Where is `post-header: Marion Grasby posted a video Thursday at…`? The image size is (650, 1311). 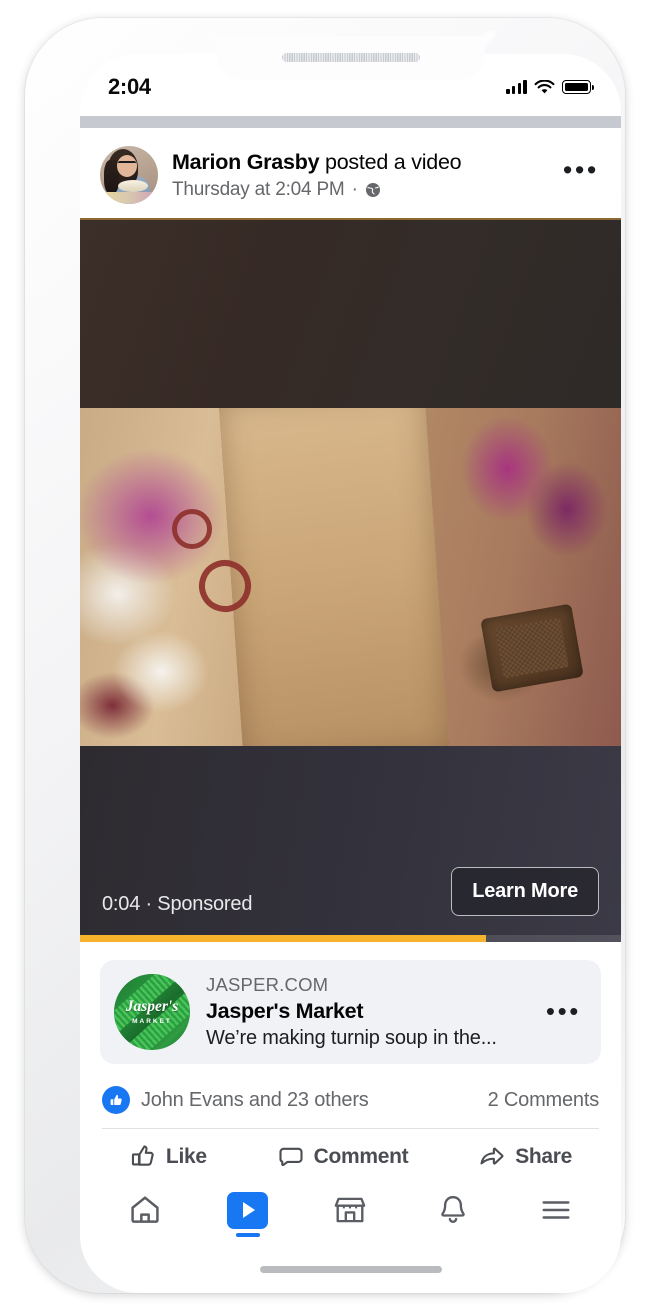 post-header: Marion Grasby posted a video Thursday at… is located at coordinates (350, 173).